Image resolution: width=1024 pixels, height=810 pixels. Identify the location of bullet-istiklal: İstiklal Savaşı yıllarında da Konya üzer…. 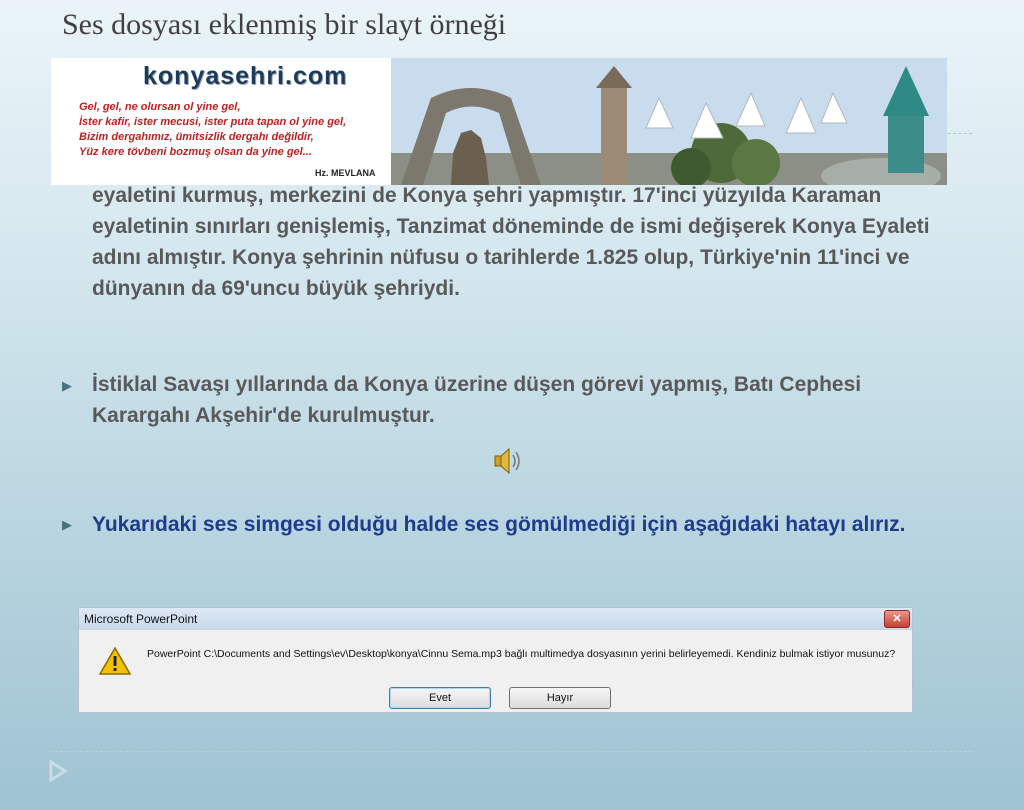
(477, 400).